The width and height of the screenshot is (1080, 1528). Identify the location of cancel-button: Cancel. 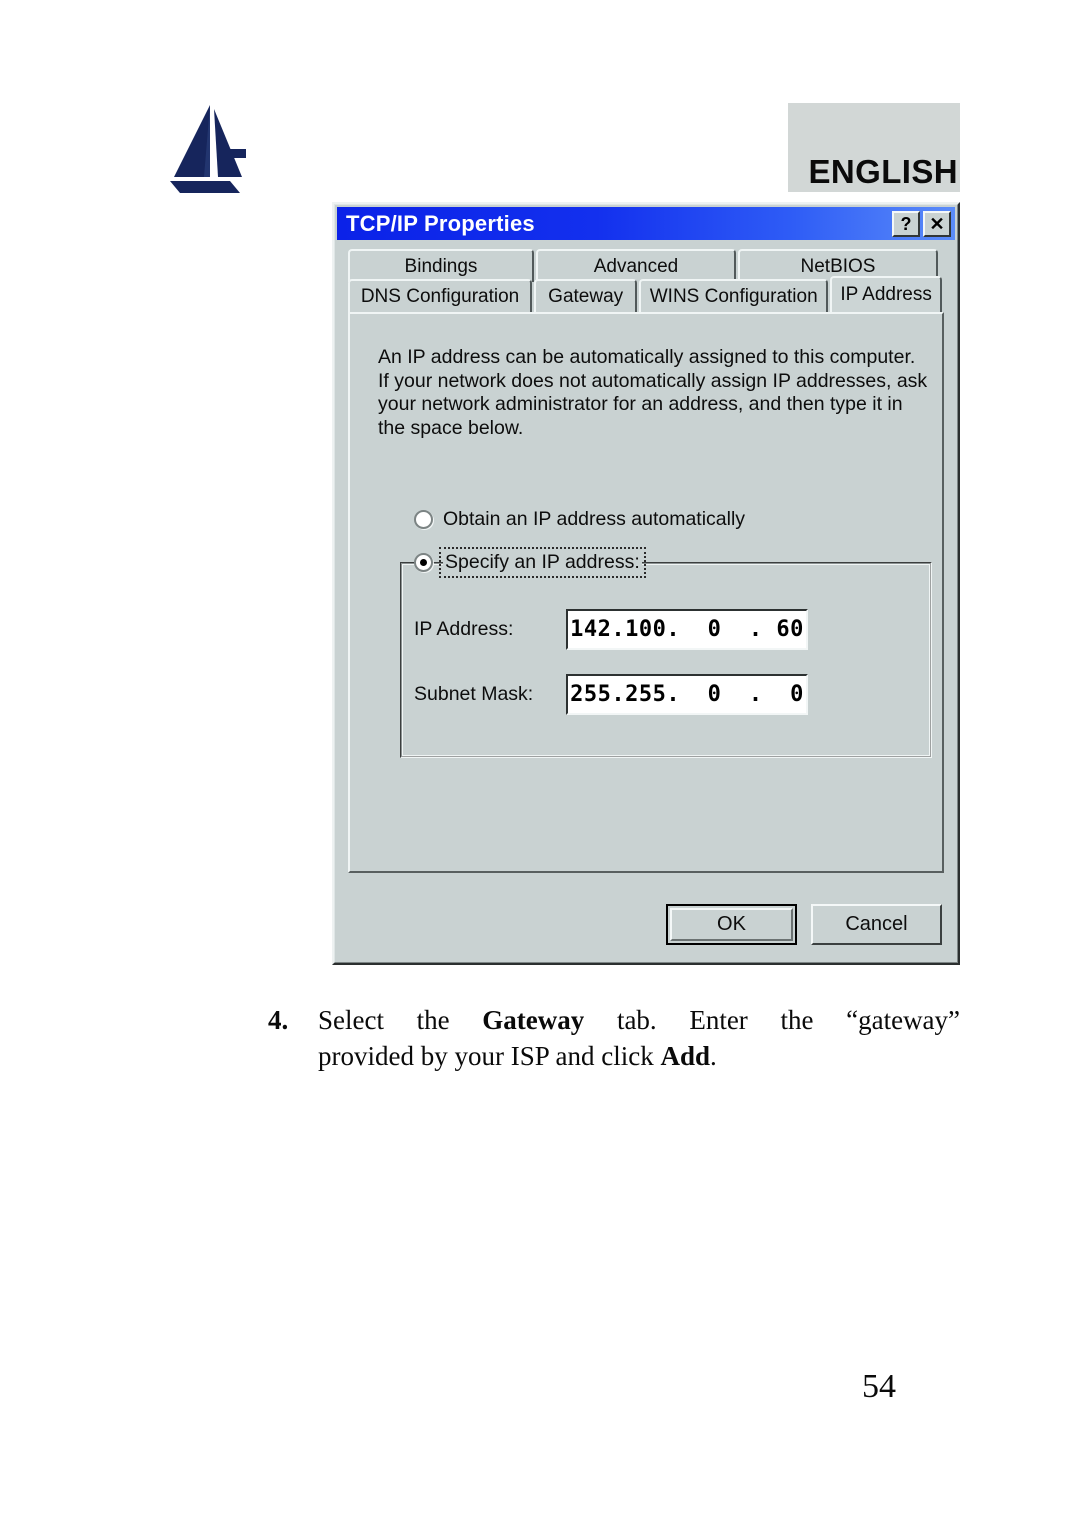
(876, 924).